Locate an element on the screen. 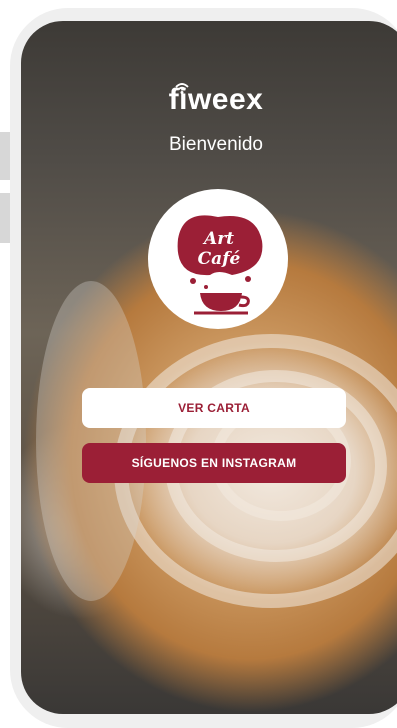 The image size is (397, 728). business-logo: Art Café is located at coordinates (218, 259).